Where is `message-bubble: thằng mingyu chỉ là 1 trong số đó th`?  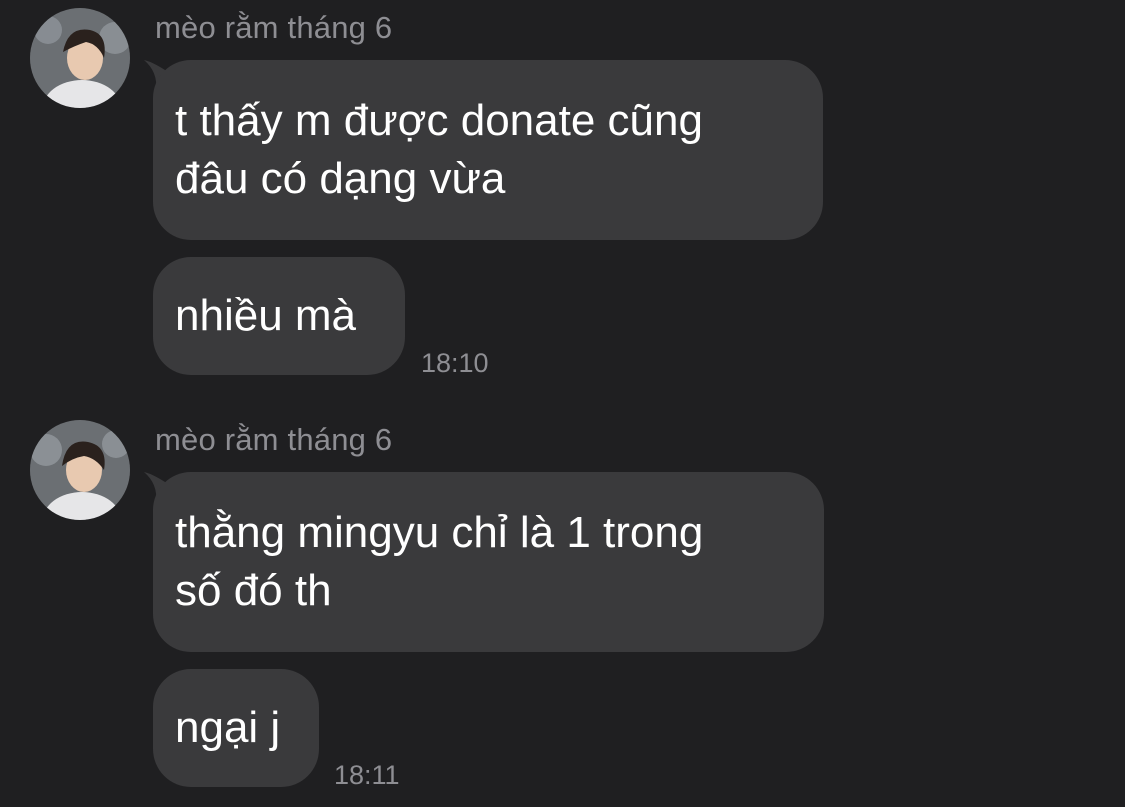
message-bubble: thằng mingyu chỉ là 1 trong số đó th is located at coordinates (488, 562).